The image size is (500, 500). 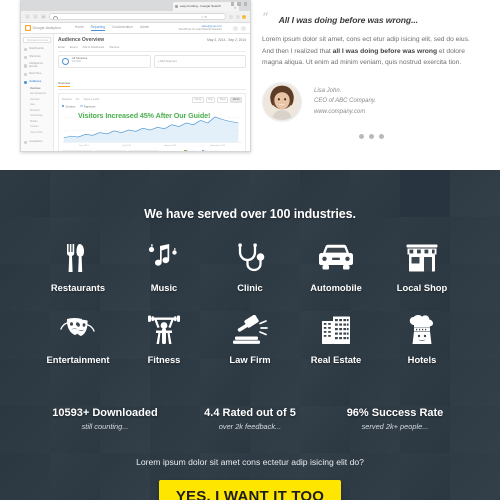 What do you see at coordinates (26, 66) in the screenshot?
I see `bell-icon` at bounding box center [26, 66].